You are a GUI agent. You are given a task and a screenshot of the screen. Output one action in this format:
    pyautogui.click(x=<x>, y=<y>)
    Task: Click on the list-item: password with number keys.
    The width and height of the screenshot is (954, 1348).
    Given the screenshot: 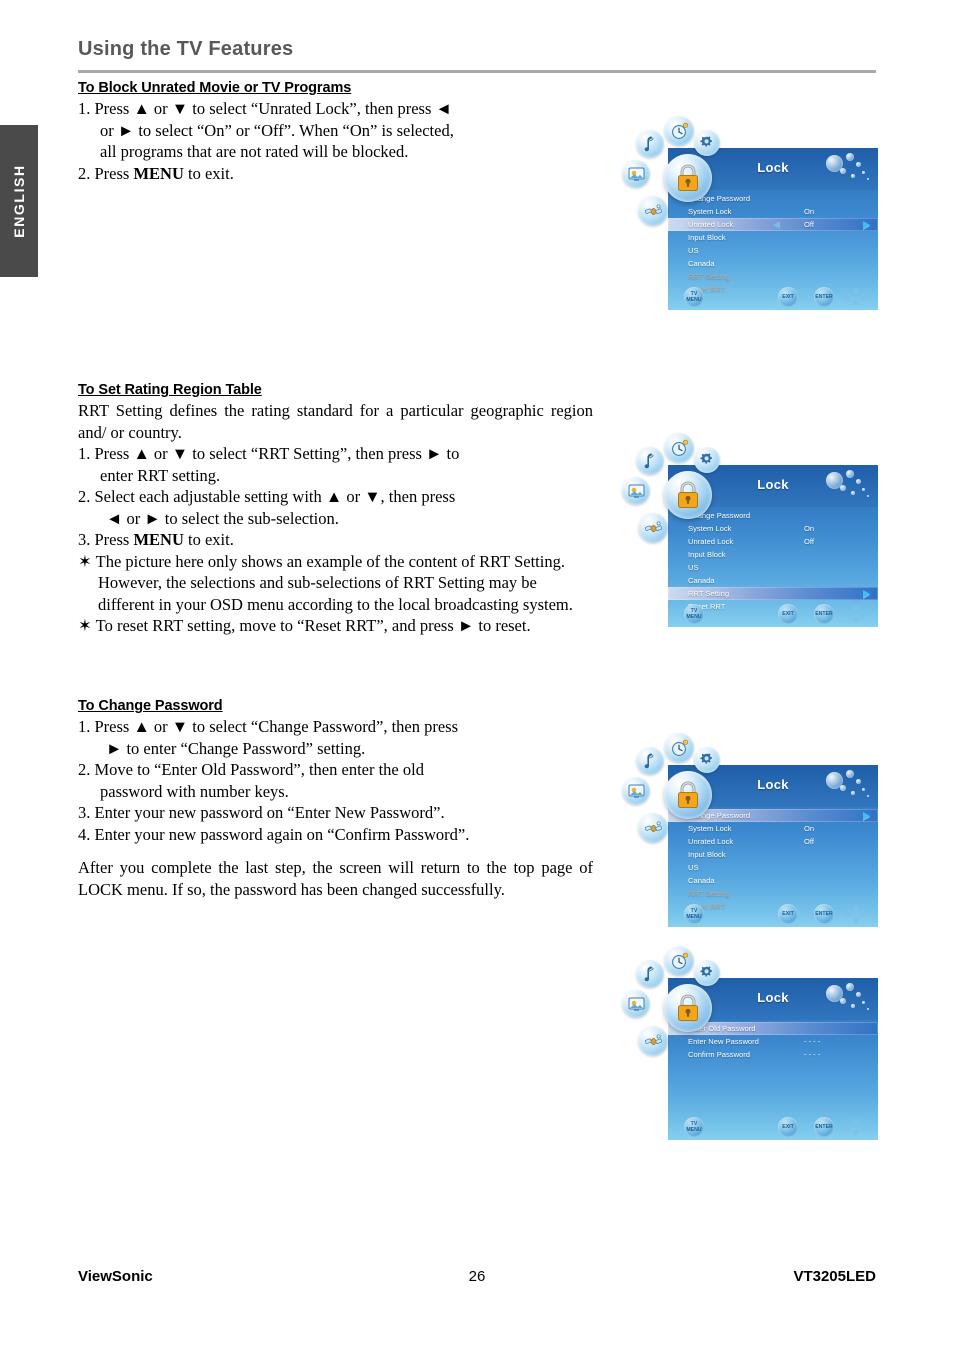 What is the action you would take?
    pyautogui.click(x=335, y=792)
    